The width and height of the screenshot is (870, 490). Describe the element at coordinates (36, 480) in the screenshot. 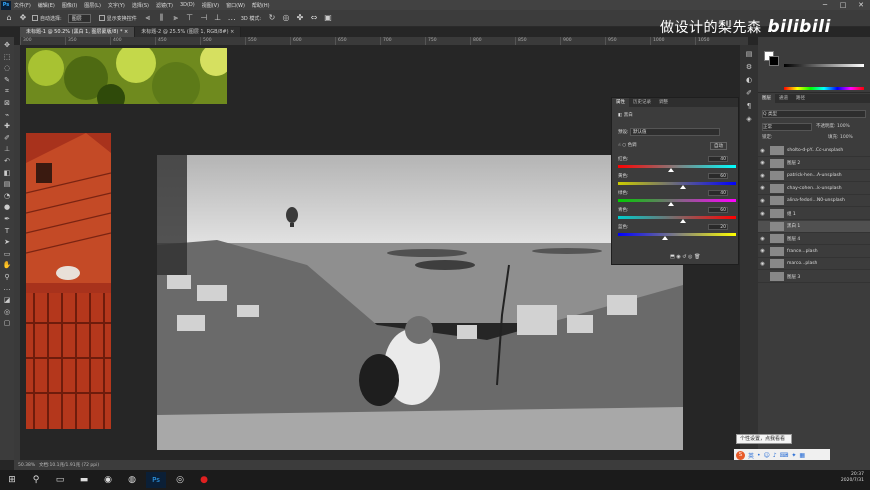

I see `search-icon: ⚲` at that location.